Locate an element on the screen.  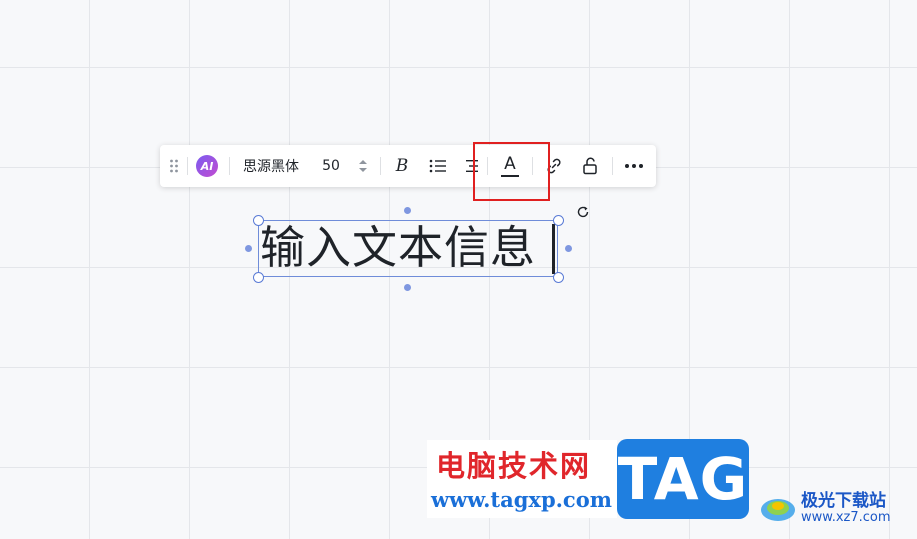
watermark-right-name: 极光下载站 is located at coordinates (843, 501).